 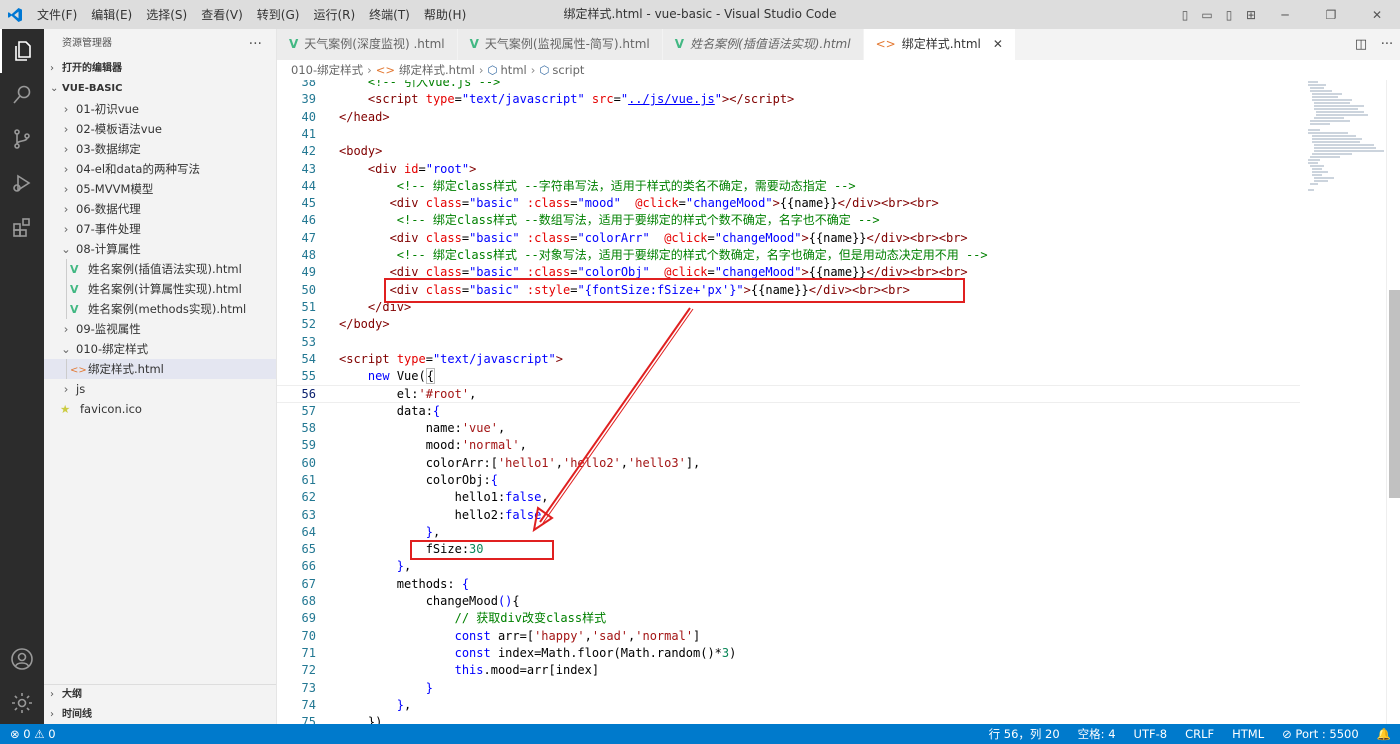 What do you see at coordinates (160, 369) in the screenshot?
I see `tree-file: <>绑定样式.html` at bounding box center [160, 369].